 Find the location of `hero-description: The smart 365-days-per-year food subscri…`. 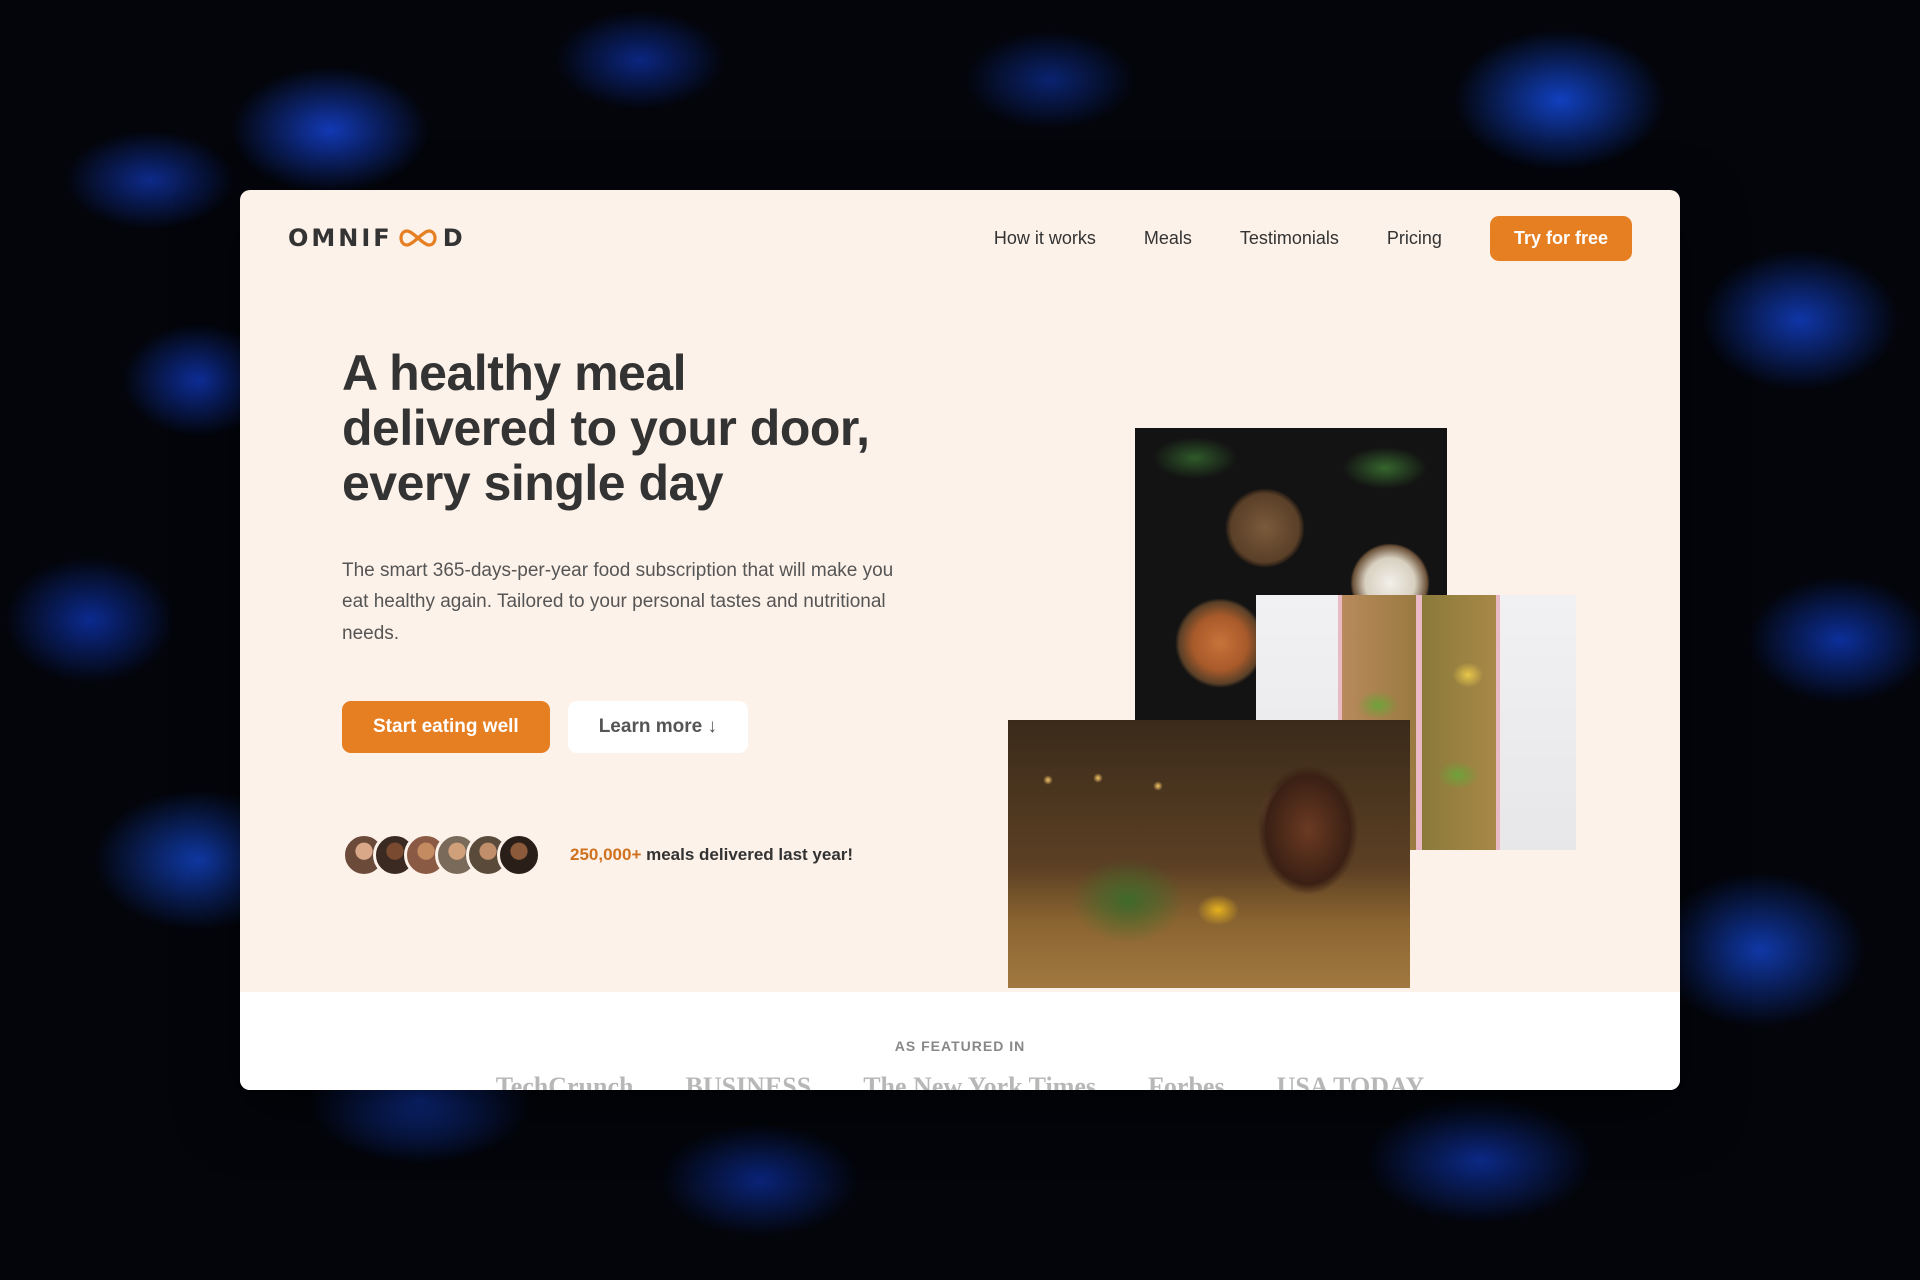

hero-description: The smart 365-days-per-year food subscri… is located at coordinates (618, 602).